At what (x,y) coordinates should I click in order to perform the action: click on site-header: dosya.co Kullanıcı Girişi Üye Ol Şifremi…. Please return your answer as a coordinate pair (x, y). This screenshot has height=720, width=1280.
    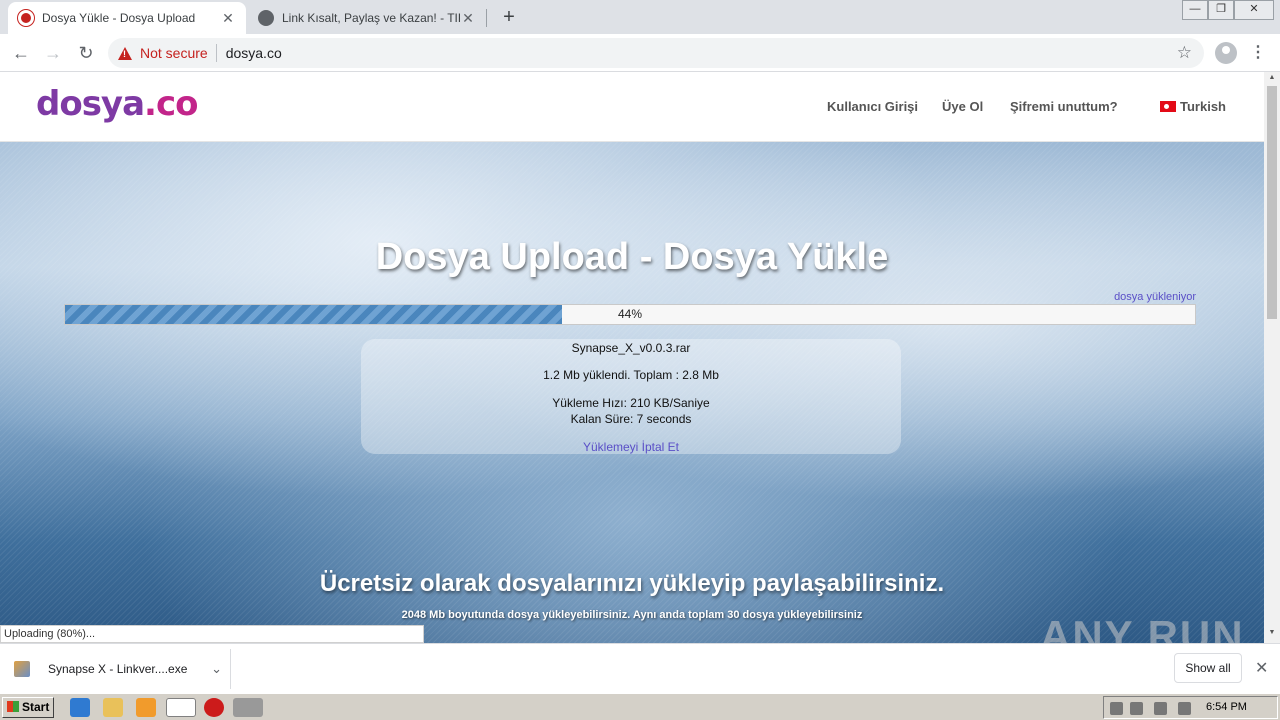
    Looking at the image, I should click on (632, 107).